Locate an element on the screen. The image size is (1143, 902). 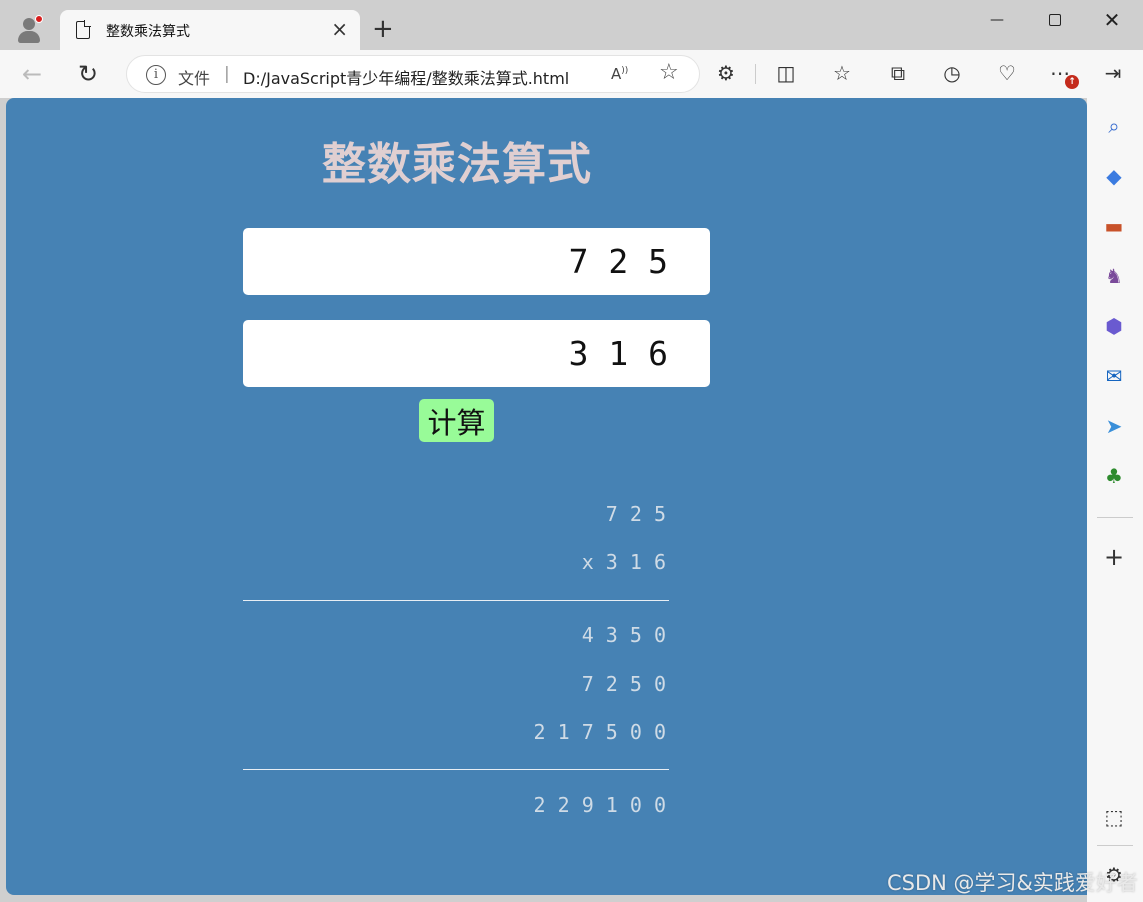
page-icon is located at coordinates (83, 29).